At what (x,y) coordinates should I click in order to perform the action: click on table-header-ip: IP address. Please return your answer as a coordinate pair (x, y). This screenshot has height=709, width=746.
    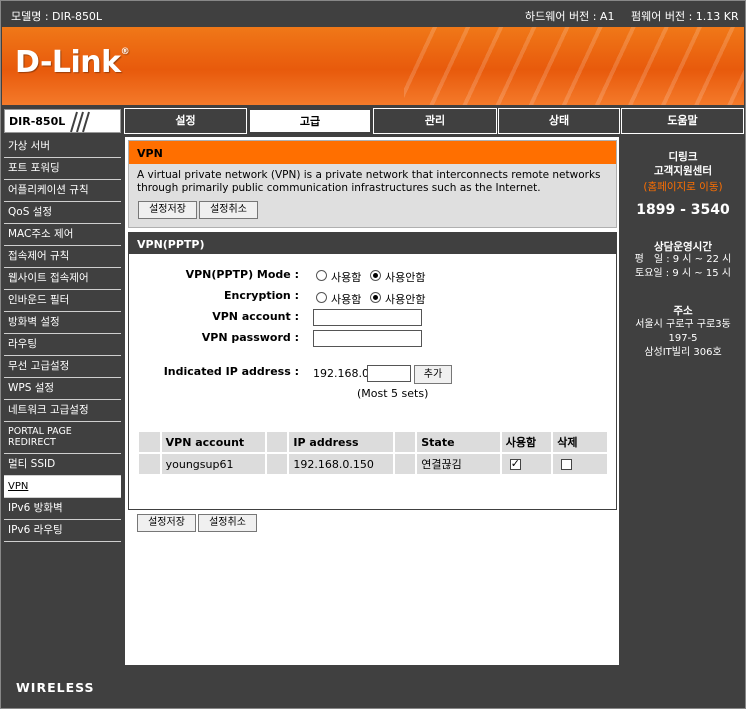
    Looking at the image, I should click on (341, 442).